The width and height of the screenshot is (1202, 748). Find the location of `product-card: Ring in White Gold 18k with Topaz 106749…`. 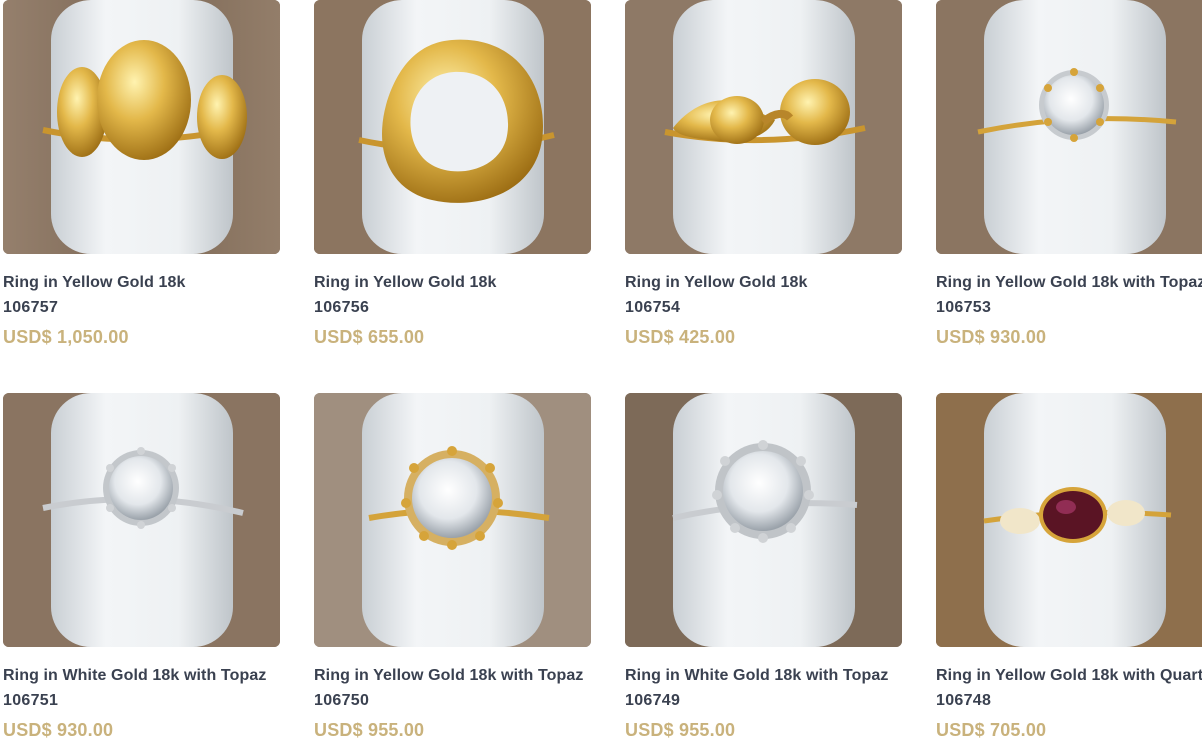

product-card: Ring in White Gold 18k with Topaz 106749… is located at coordinates (765, 567).